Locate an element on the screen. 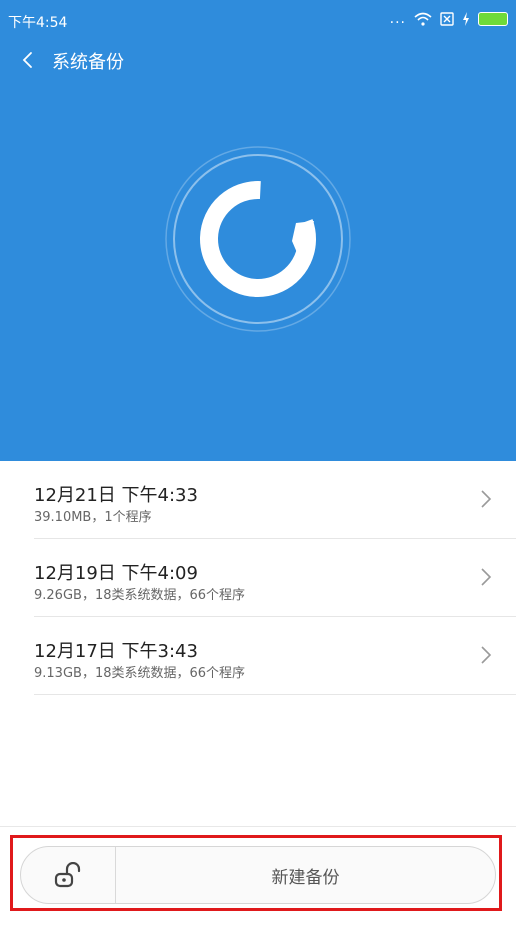  unlock-icon is located at coordinates (67, 875).